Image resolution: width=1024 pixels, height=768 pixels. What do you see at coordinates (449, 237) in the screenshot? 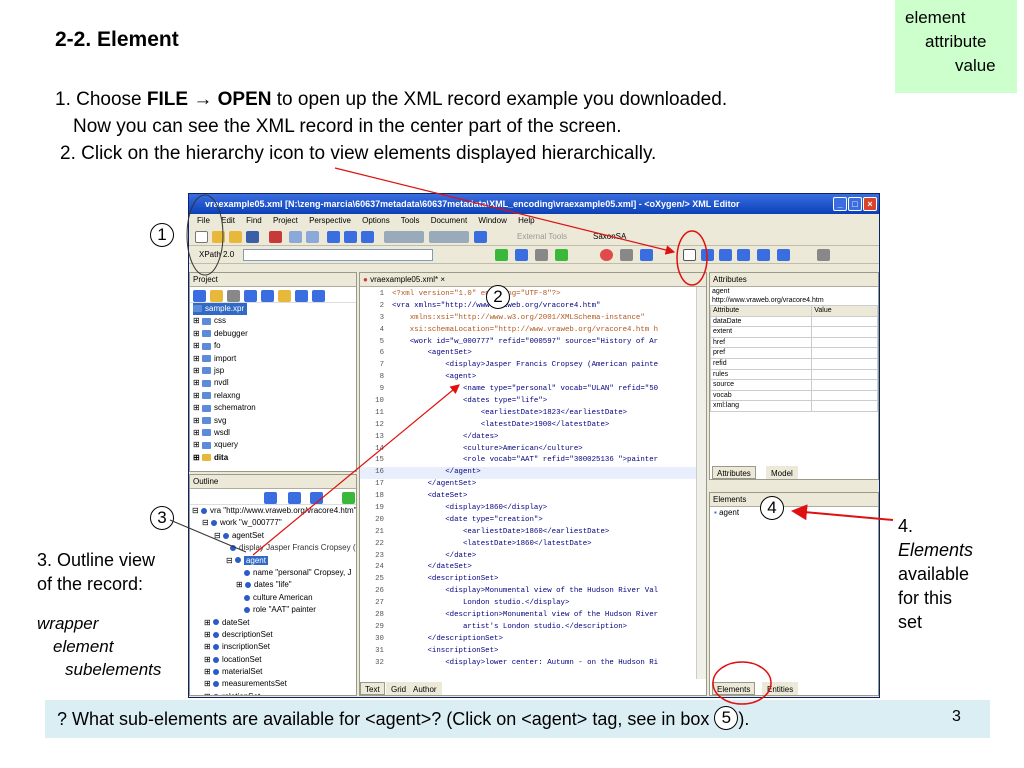
I see `xquery-transform-icon` at bounding box center [449, 237].